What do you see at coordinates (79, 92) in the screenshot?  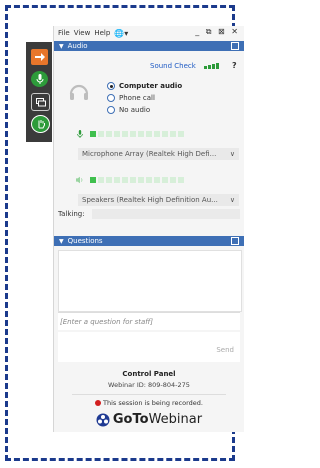 I see `headset-icon` at bounding box center [79, 92].